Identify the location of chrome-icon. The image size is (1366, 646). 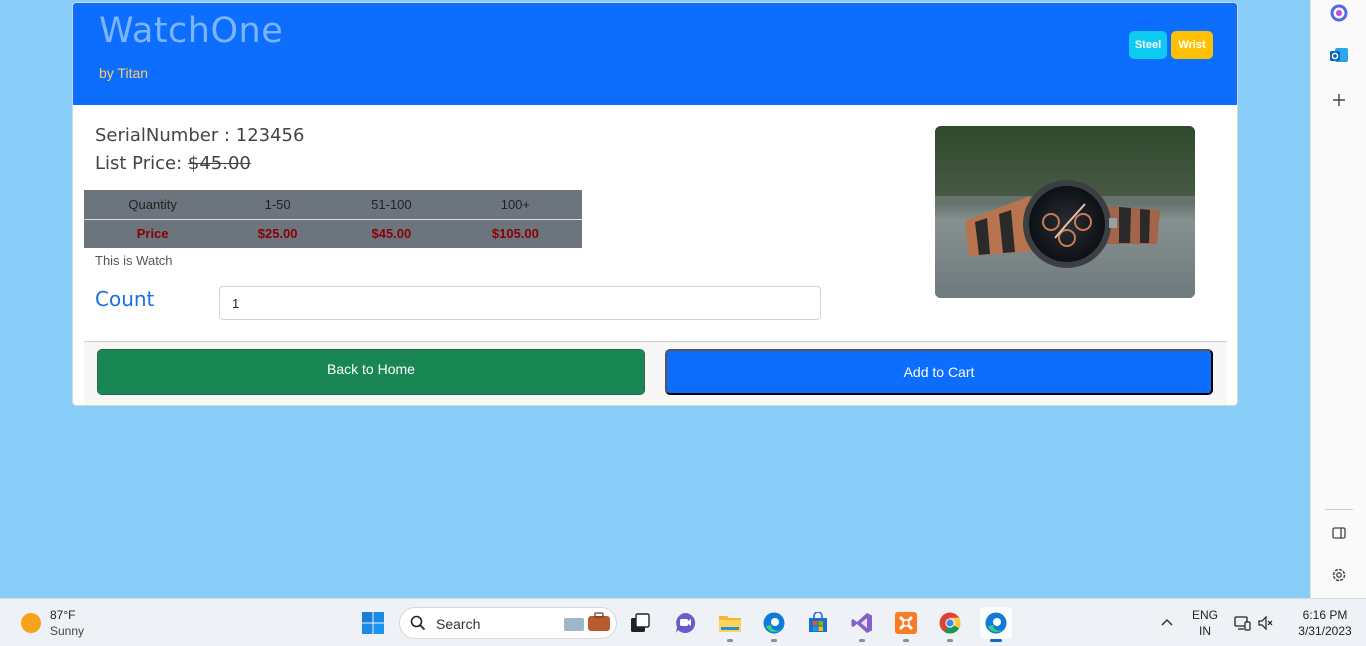
(950, 623).